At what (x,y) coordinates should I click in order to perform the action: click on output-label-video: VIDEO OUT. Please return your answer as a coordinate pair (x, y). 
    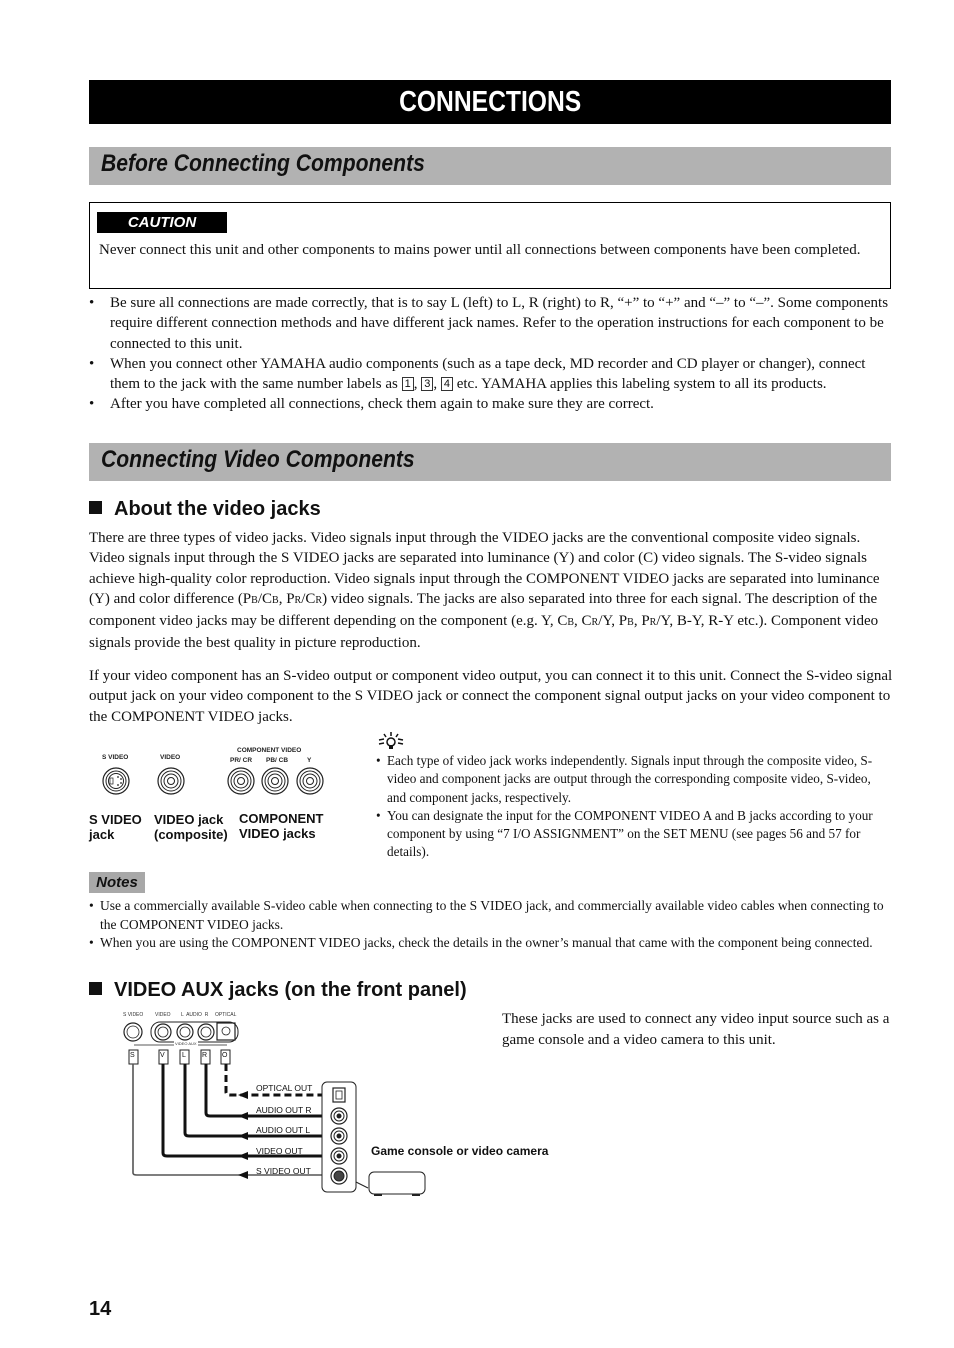
    Looking at the image, I should click on (279, 1151).